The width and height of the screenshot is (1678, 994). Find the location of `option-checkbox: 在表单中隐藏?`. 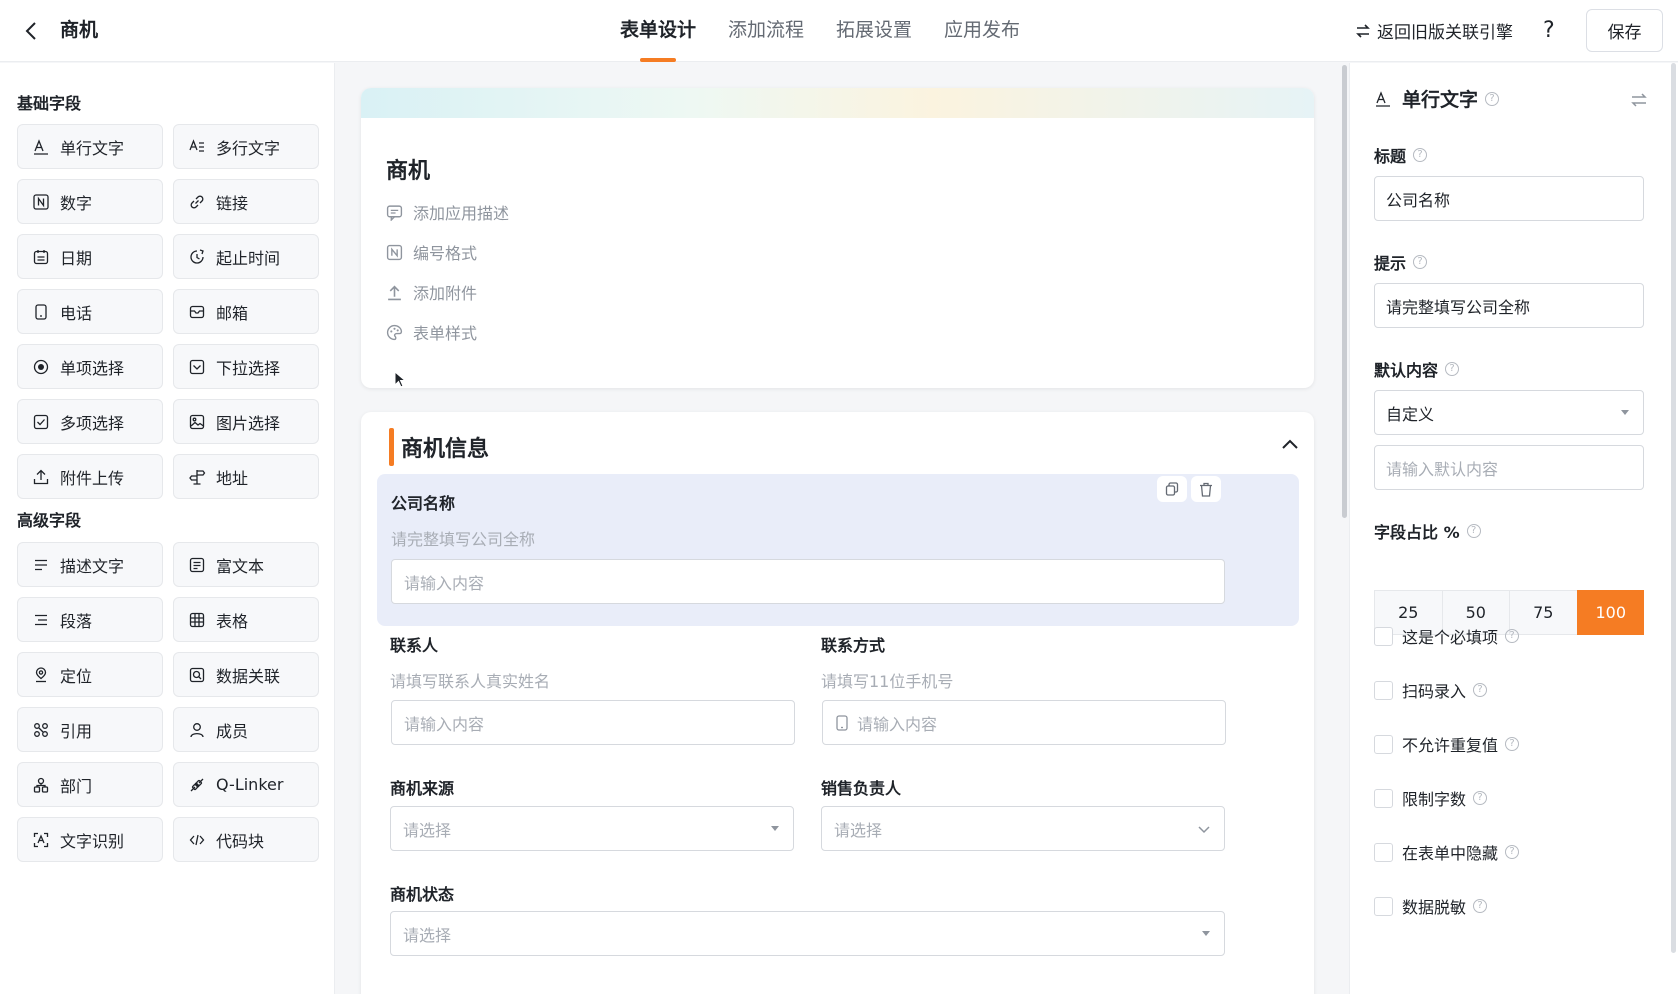

option-checkbox: 在表单中隐藏? is located at coordinates (1447, 852).